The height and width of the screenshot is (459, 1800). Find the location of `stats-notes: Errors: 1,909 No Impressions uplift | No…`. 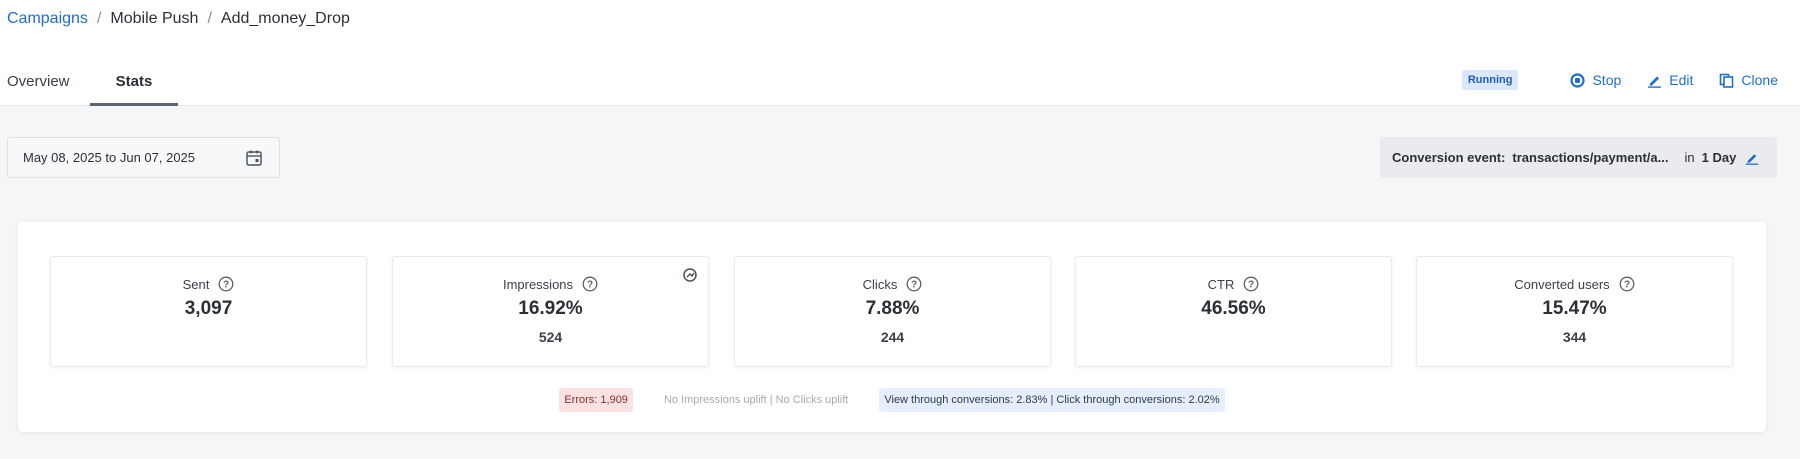

stats-notes: Errors: 1,909 No Impressions uplift | No… is located at coordinates (892, 400).